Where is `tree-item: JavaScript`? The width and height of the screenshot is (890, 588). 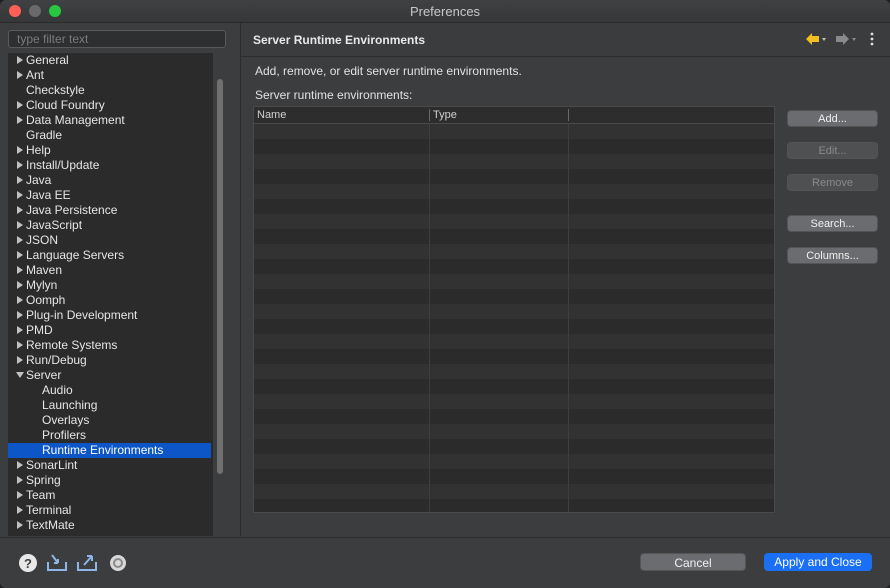
tree-item: JavaScript is located at coordinates (109, 225).